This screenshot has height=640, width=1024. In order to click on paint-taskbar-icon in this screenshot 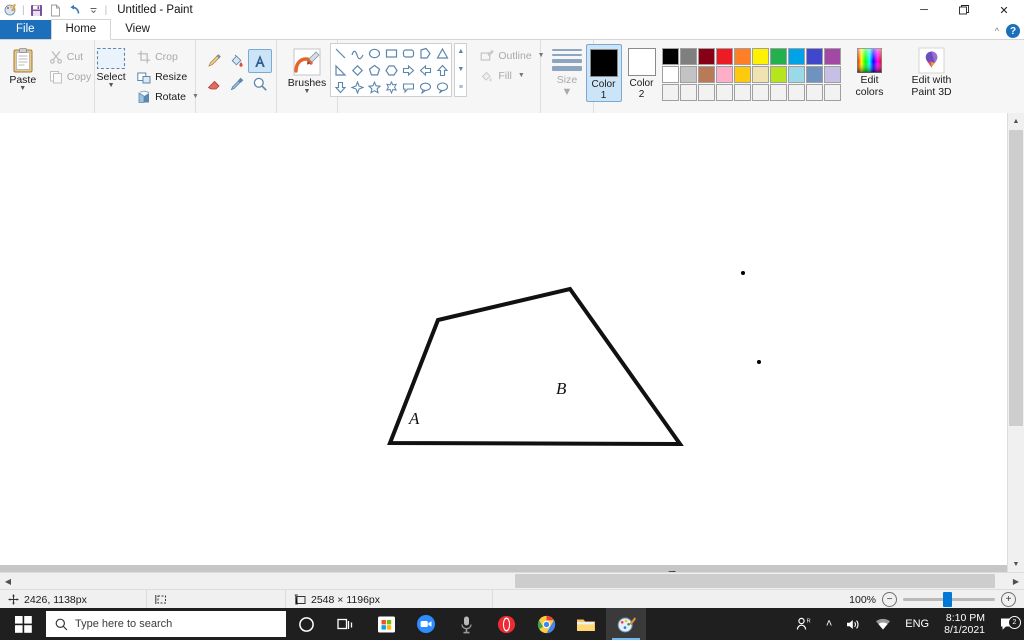, I will do `click(626, 624)`.